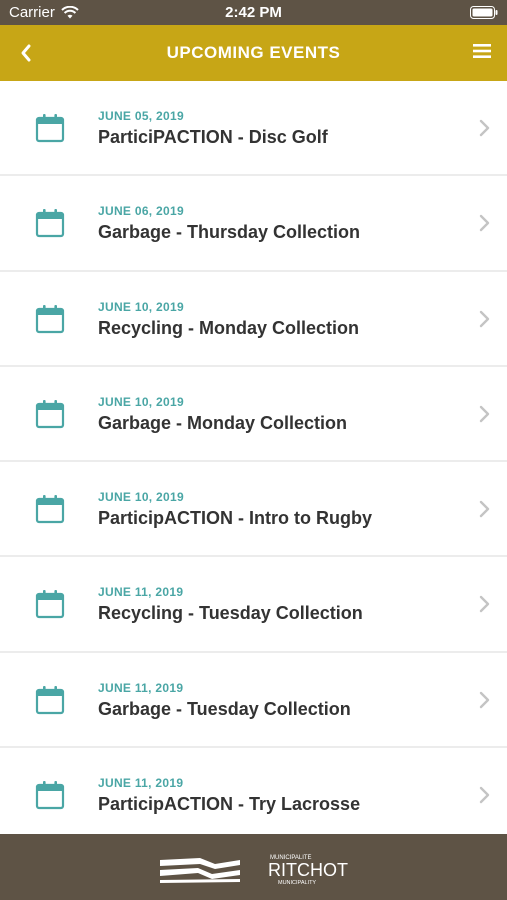 This screenshot has height=900, width=507. Describe the element at coordinates (235, 518) in the screenshot. I see `event-name: ParticipACTION - Intro to Rugby` at that location.